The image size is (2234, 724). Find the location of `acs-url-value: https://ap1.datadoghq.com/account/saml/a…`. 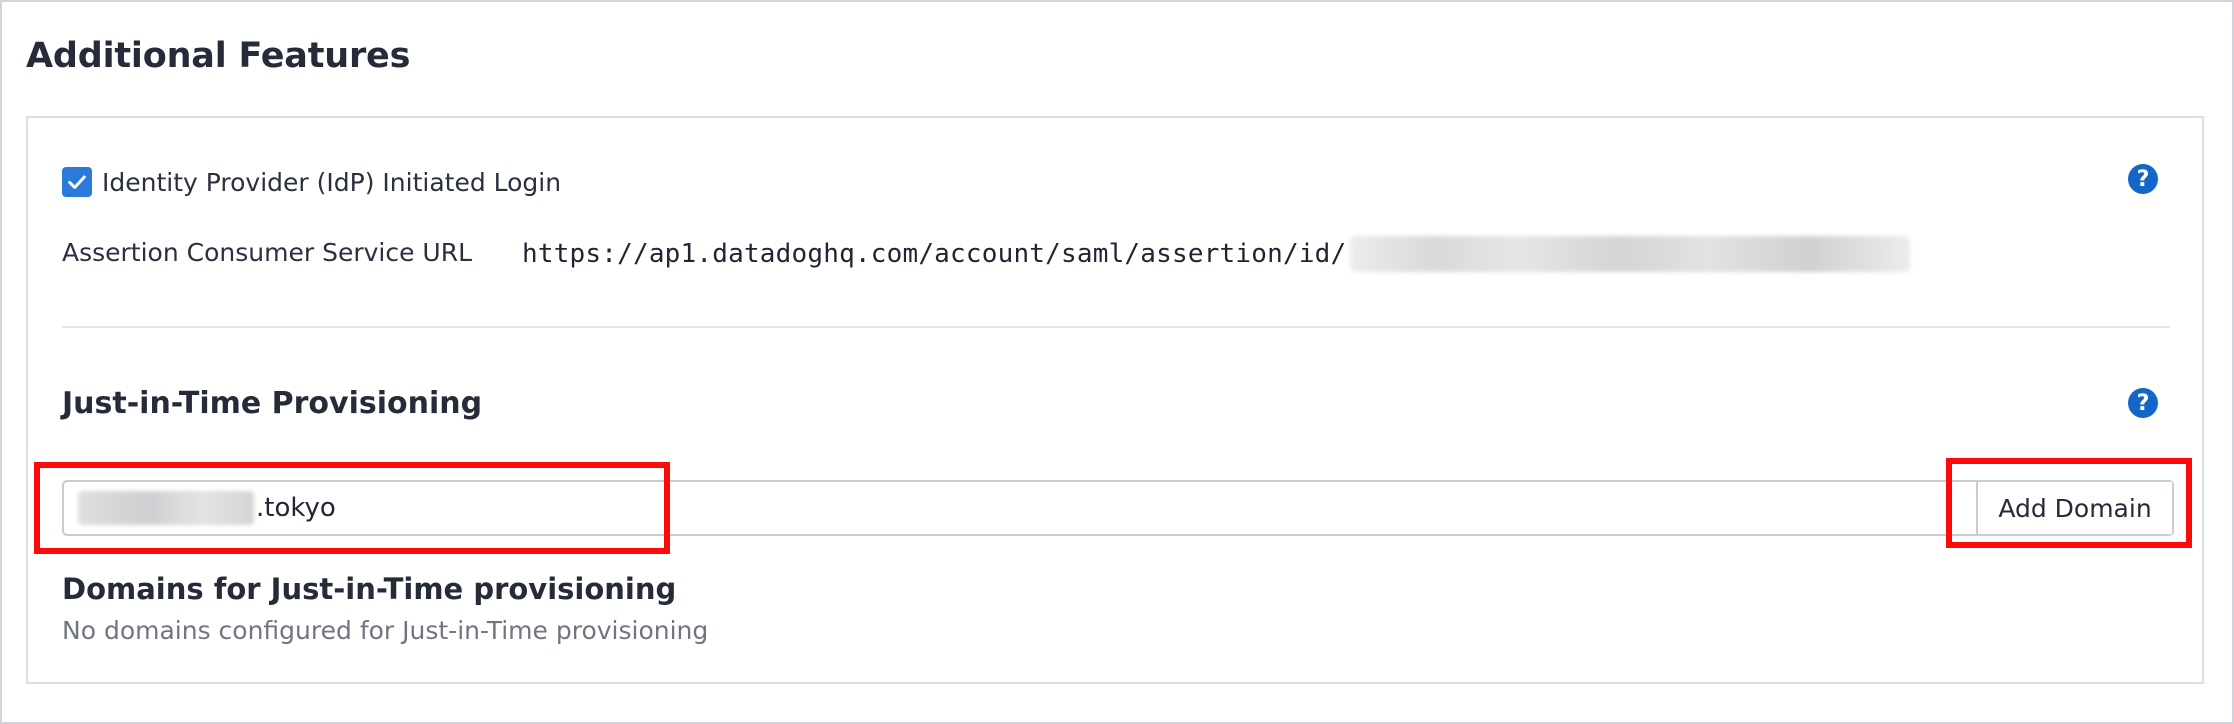

acs-url-value: https://ap1.datadoghq.com/account/saml/a… is located at coordinates (1216, 254).